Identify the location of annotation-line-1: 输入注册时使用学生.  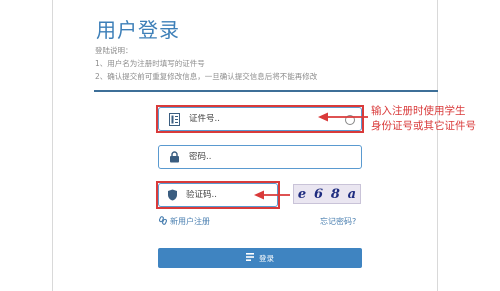
(418, 111).